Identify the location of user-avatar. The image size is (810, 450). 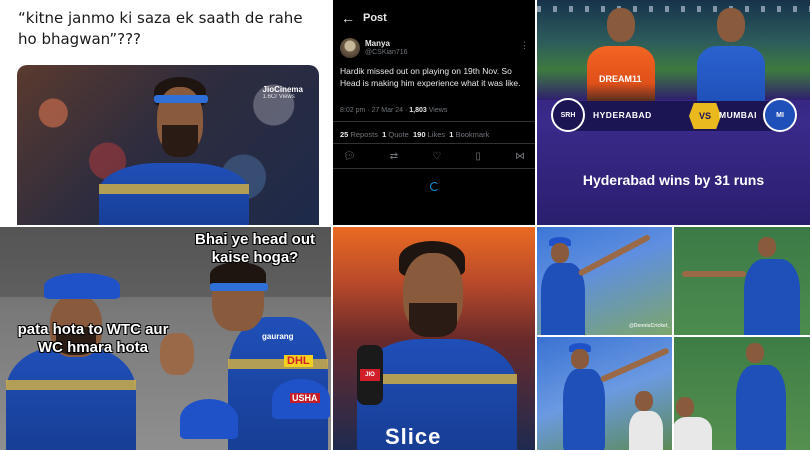
(350, 48).